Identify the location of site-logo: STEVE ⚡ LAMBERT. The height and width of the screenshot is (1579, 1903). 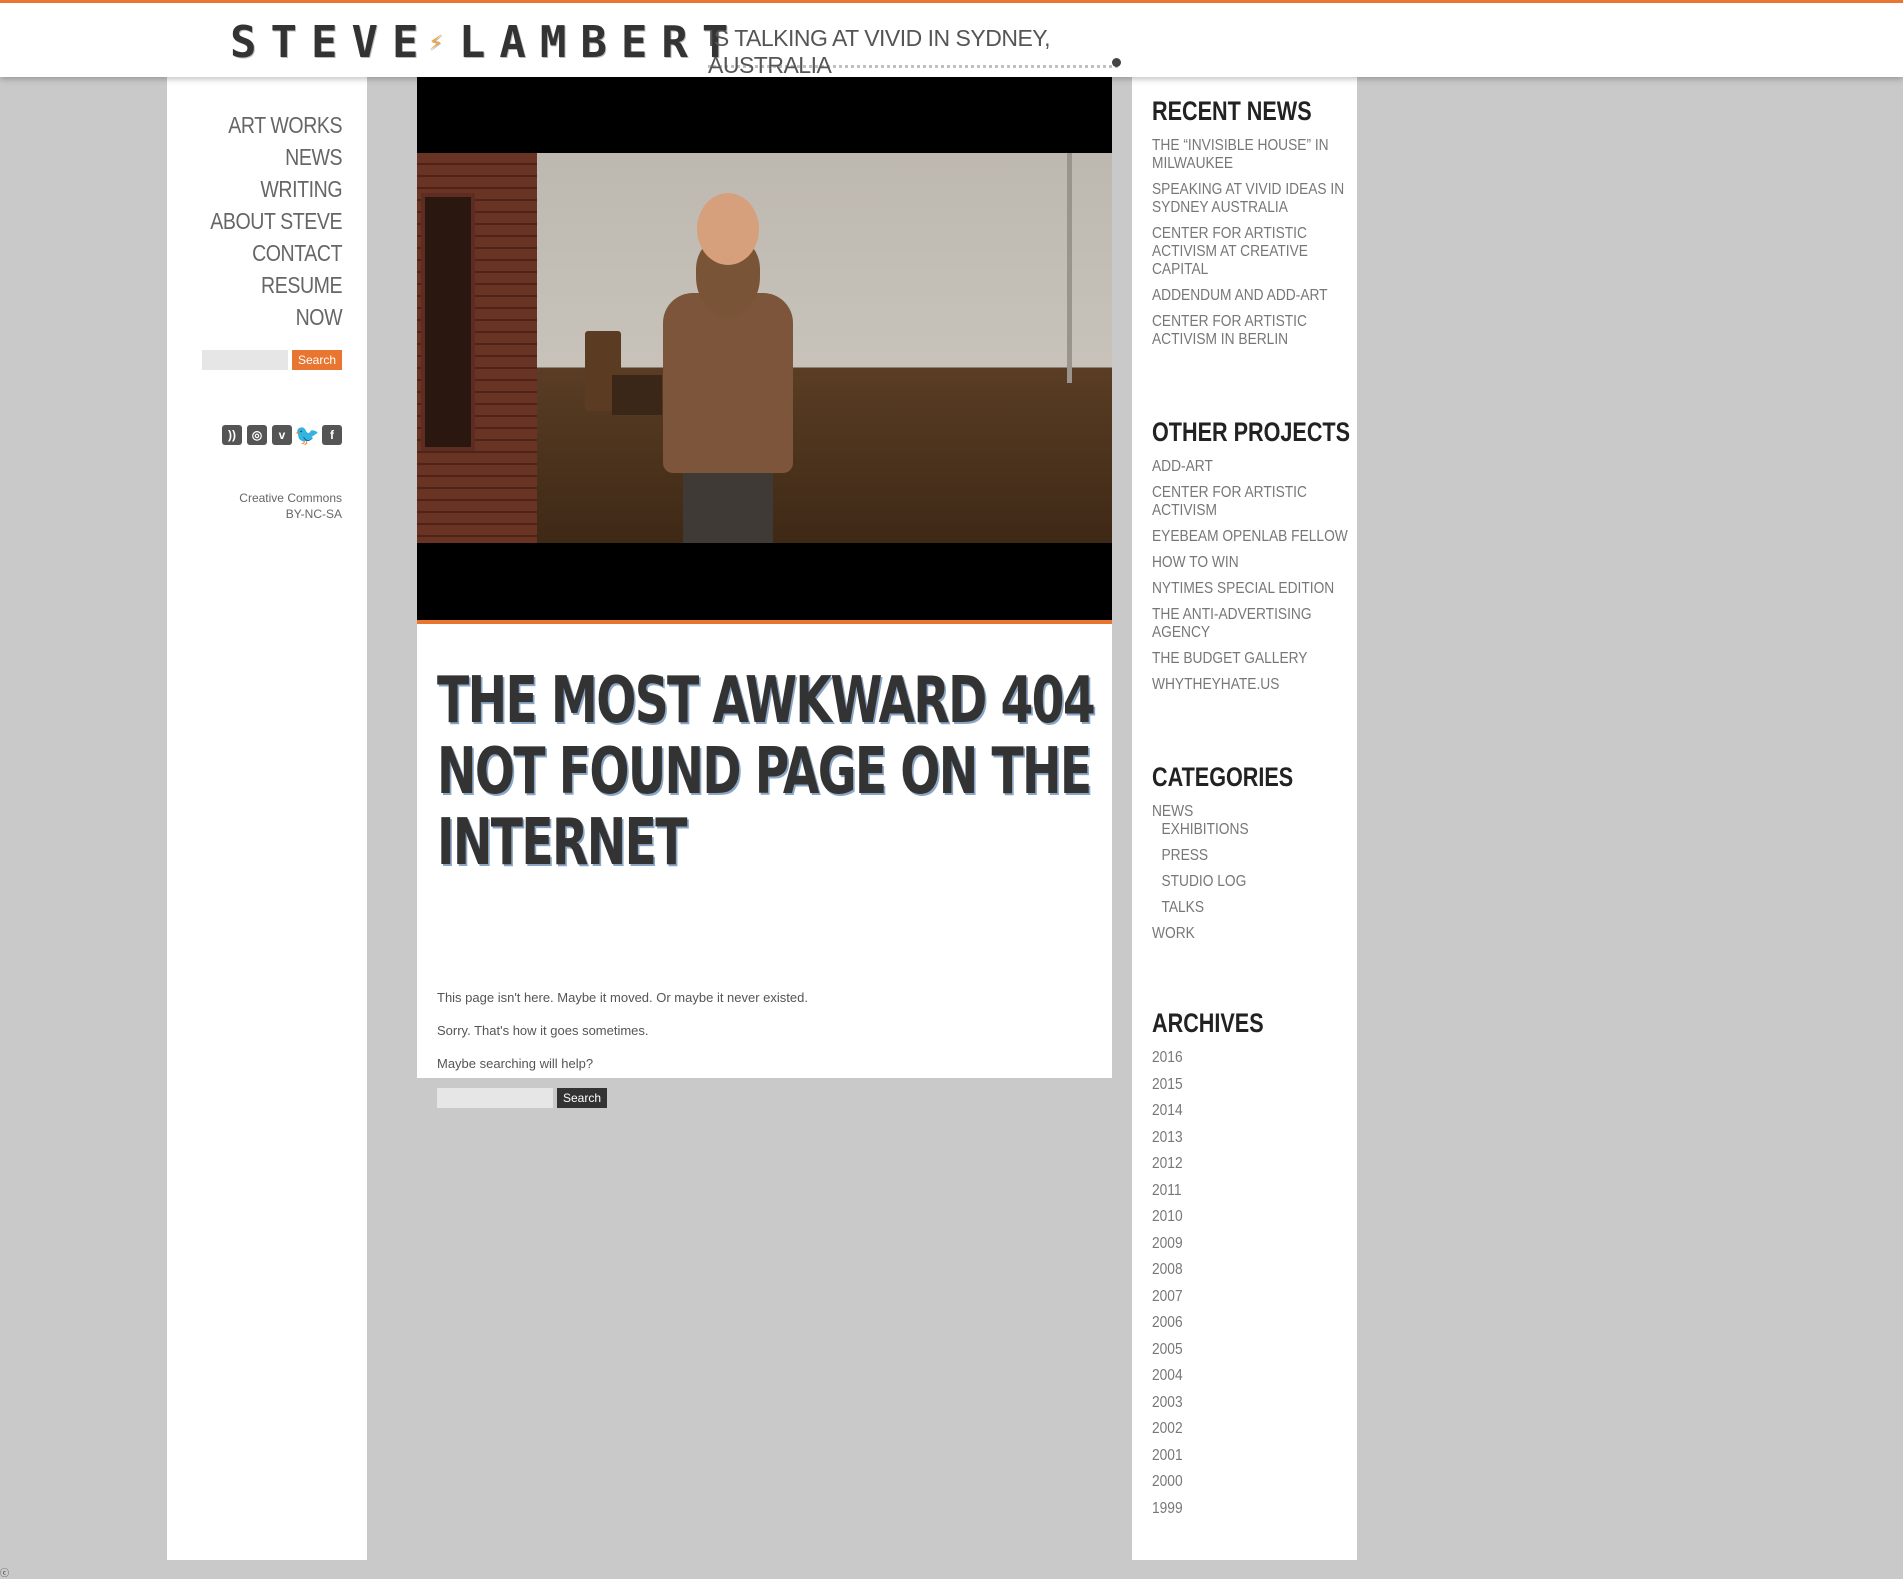
(486, 42).